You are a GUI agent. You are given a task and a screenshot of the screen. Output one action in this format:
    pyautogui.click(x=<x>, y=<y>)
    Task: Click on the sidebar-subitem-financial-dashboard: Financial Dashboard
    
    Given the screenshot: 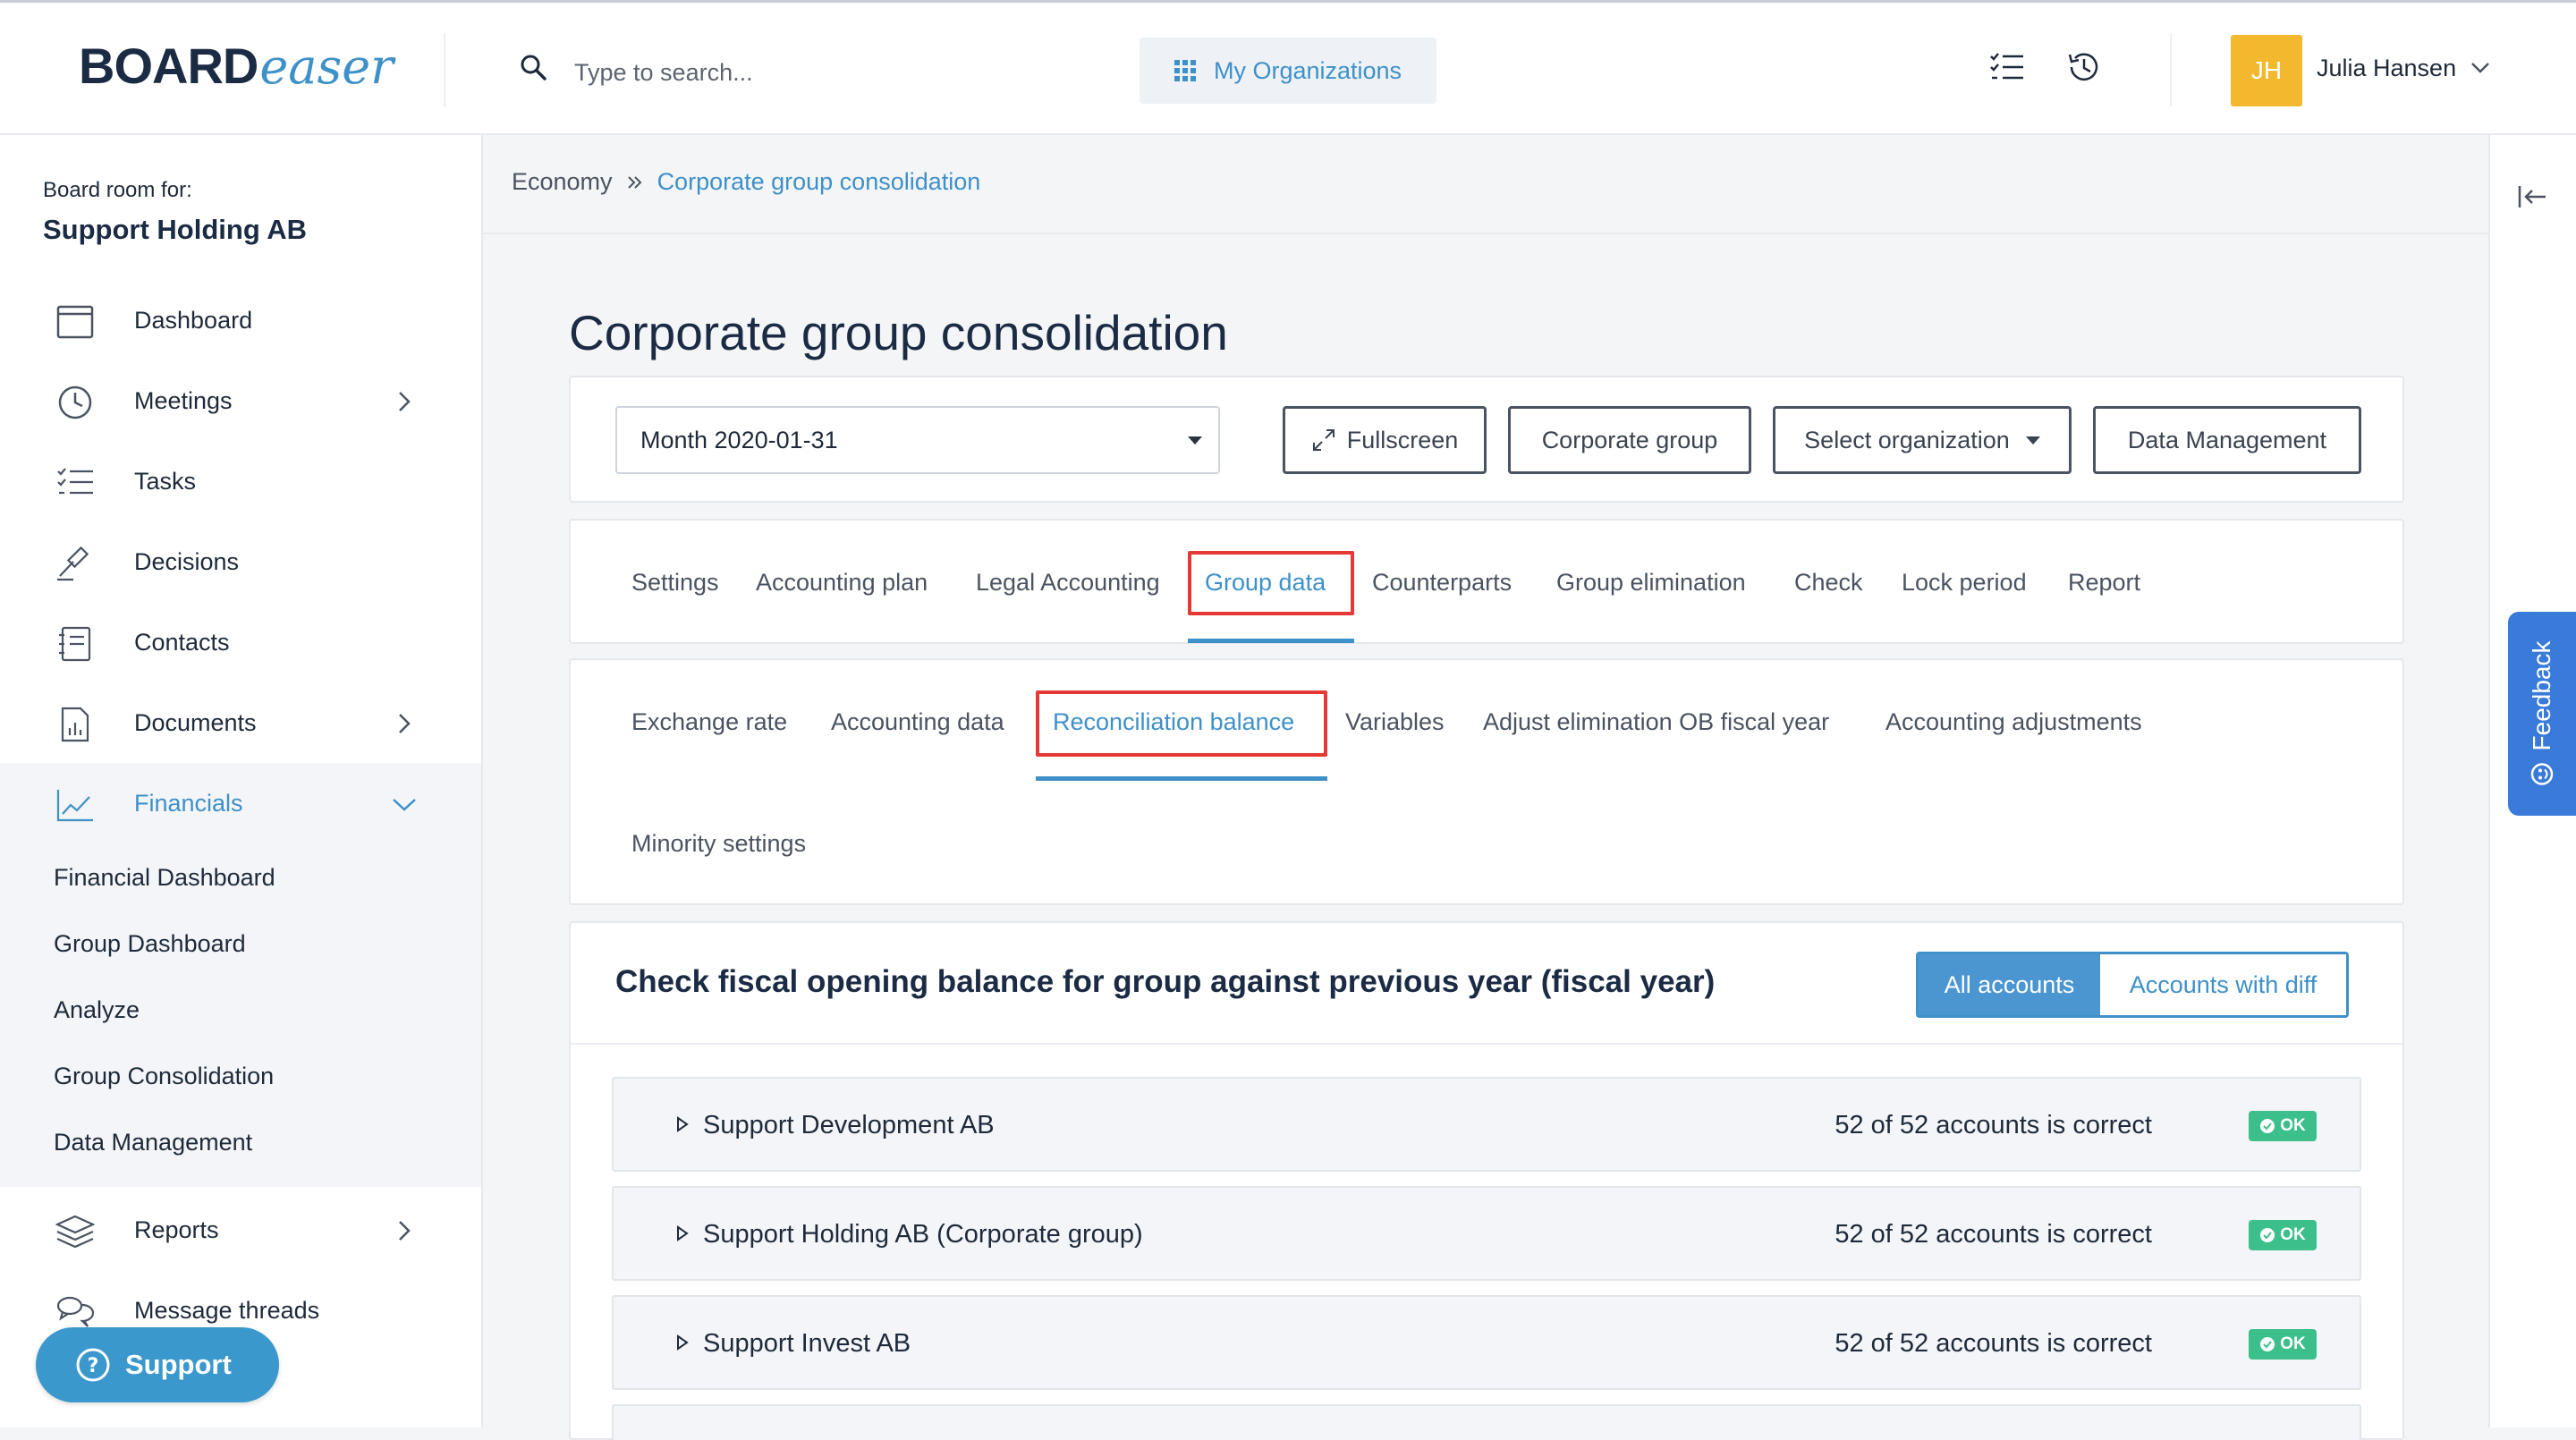 What is the action you would take?
    pyautogui.click(x=164, y=878)
    